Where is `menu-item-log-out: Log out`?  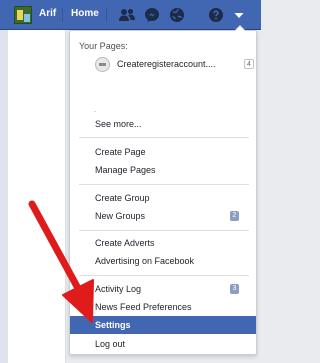 menu-item-log-out: Log out is located at coordinates (163, 344).